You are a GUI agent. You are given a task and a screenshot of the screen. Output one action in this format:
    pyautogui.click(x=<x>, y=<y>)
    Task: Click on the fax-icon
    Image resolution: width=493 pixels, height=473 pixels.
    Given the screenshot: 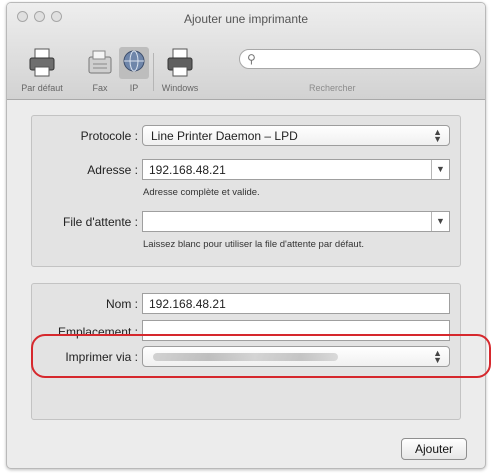 What is the action you would take?
    pyautogui.click(x=100, y=62)
    